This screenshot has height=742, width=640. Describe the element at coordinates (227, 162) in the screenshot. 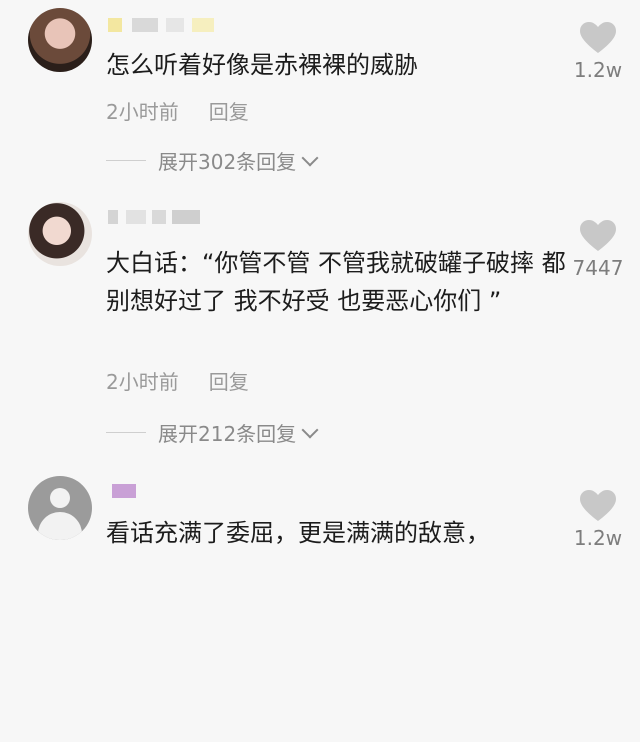

I see `expand-replies-label: 展开302条回复` at that location.